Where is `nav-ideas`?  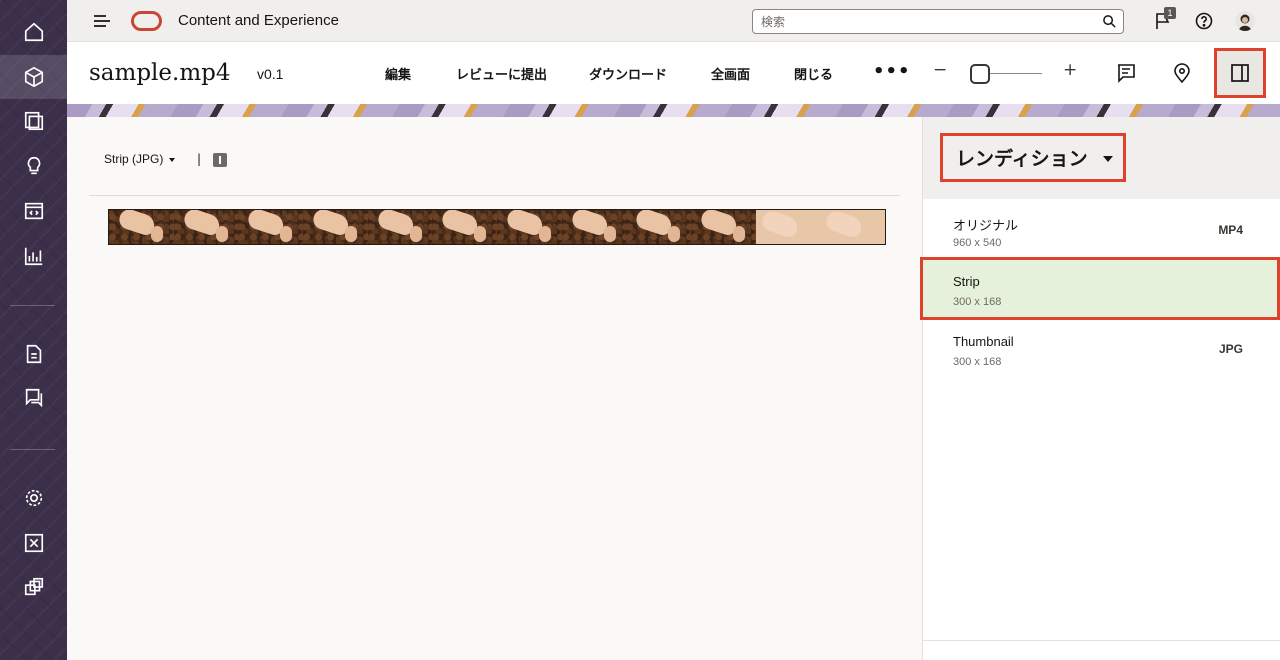 nav-ideas is located at coordinates (33, 166).